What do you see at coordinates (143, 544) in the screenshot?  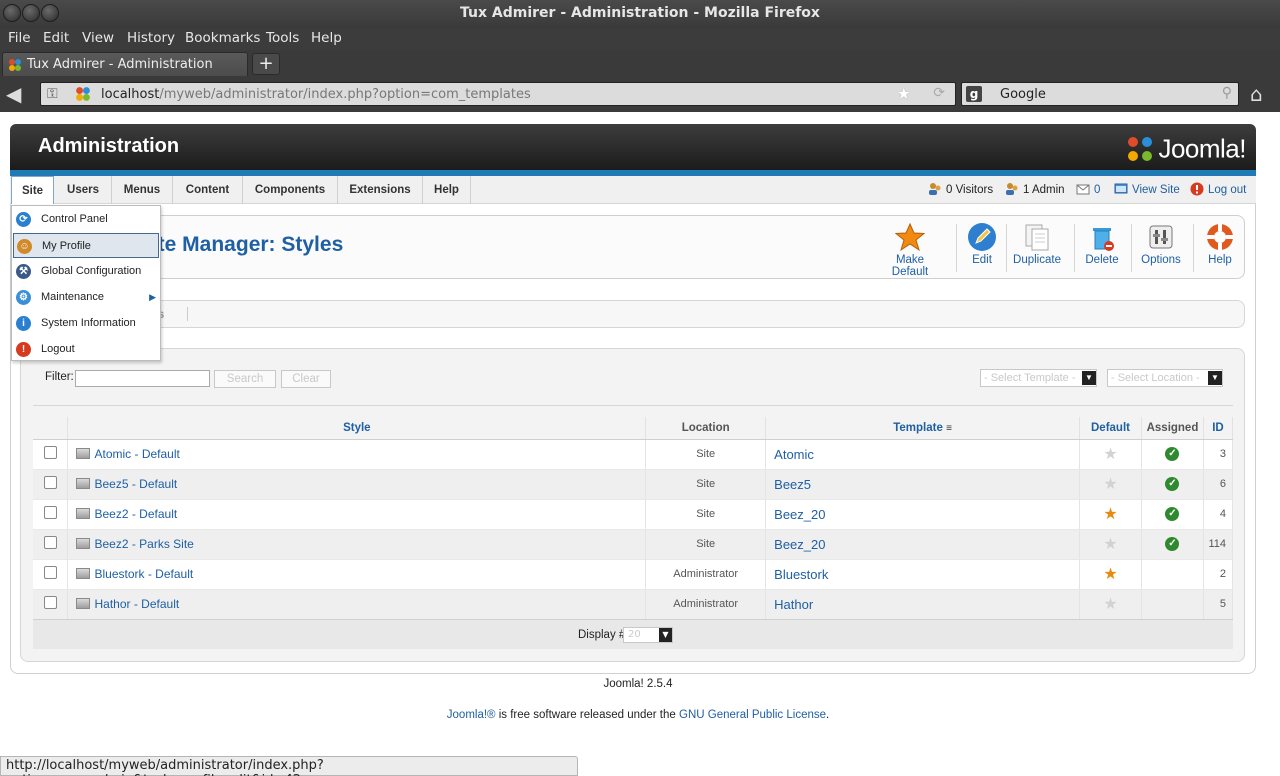 I see `style-link: Beez2 - Parks Site` at bounding box center [143, 544].